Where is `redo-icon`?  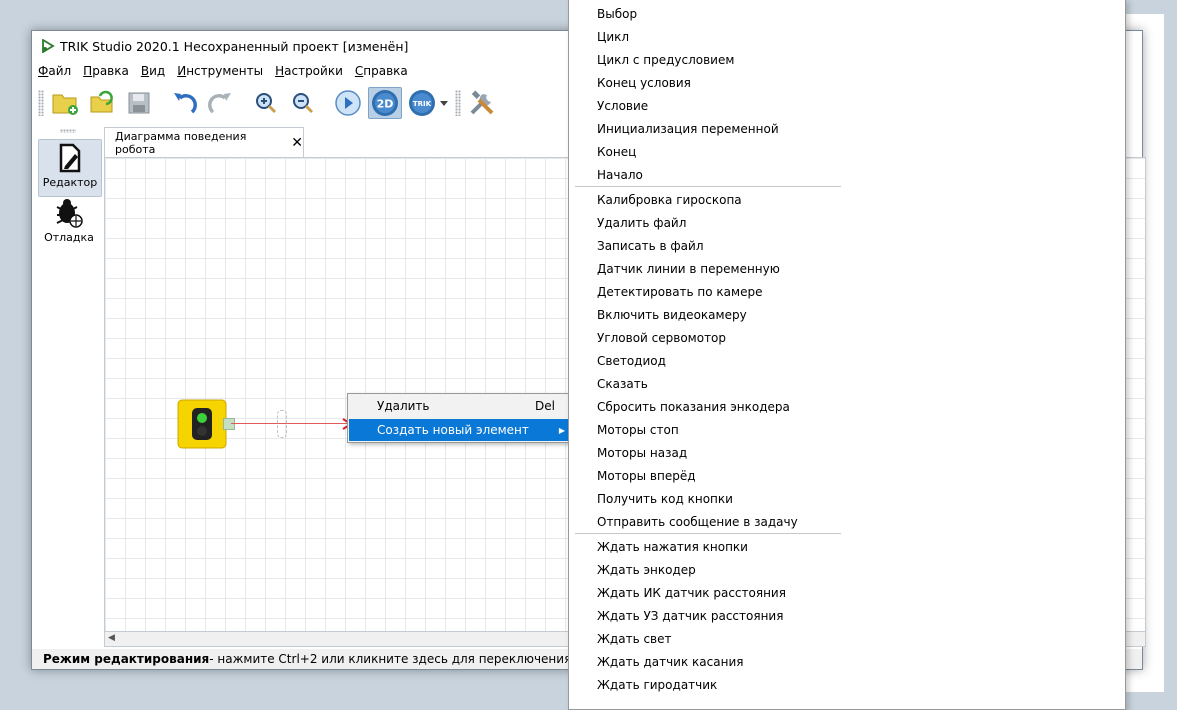 redo-icon is located at coordinates (219, 103).